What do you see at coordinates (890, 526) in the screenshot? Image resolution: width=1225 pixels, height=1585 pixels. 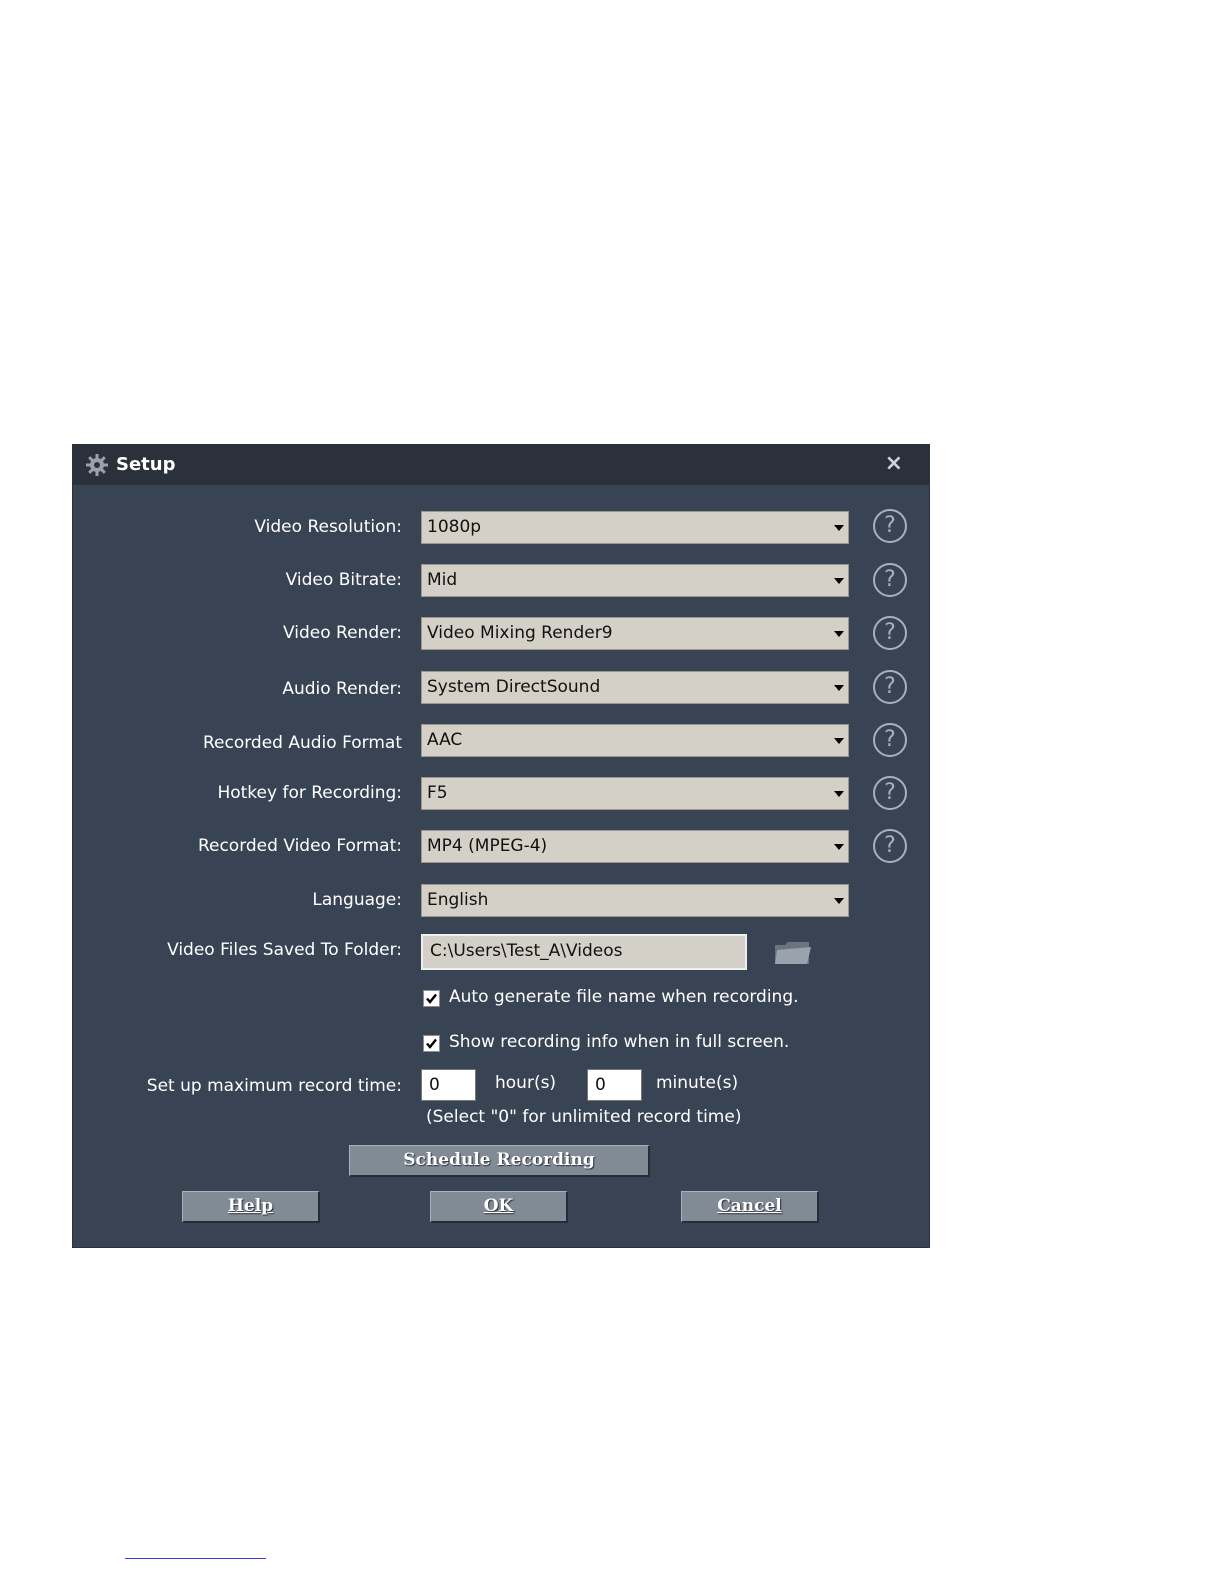 I see `video-resolution-help-icon: ?` at bounding box center [890, 526].